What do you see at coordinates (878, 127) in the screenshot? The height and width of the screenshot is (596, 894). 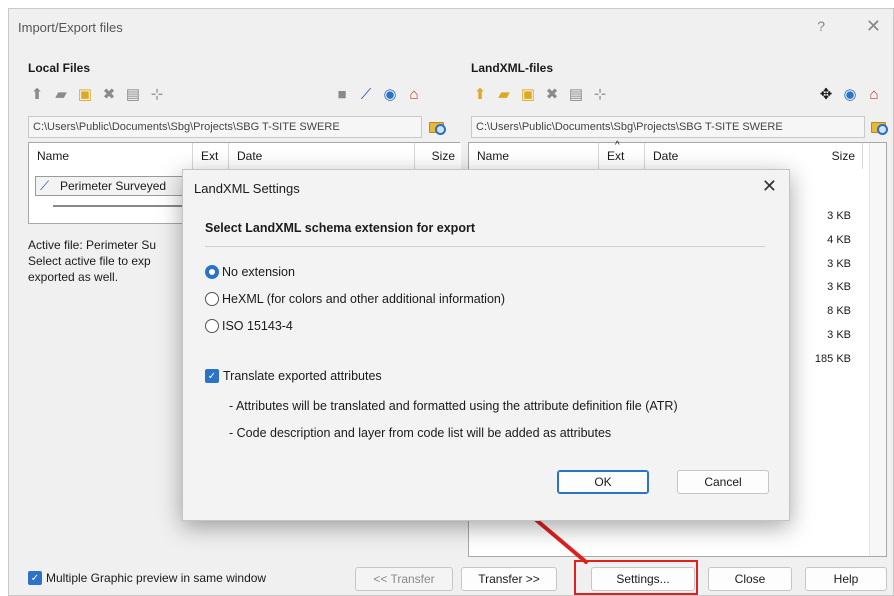 I see `landxml-browse-icon` at bounding box center [878, 127].